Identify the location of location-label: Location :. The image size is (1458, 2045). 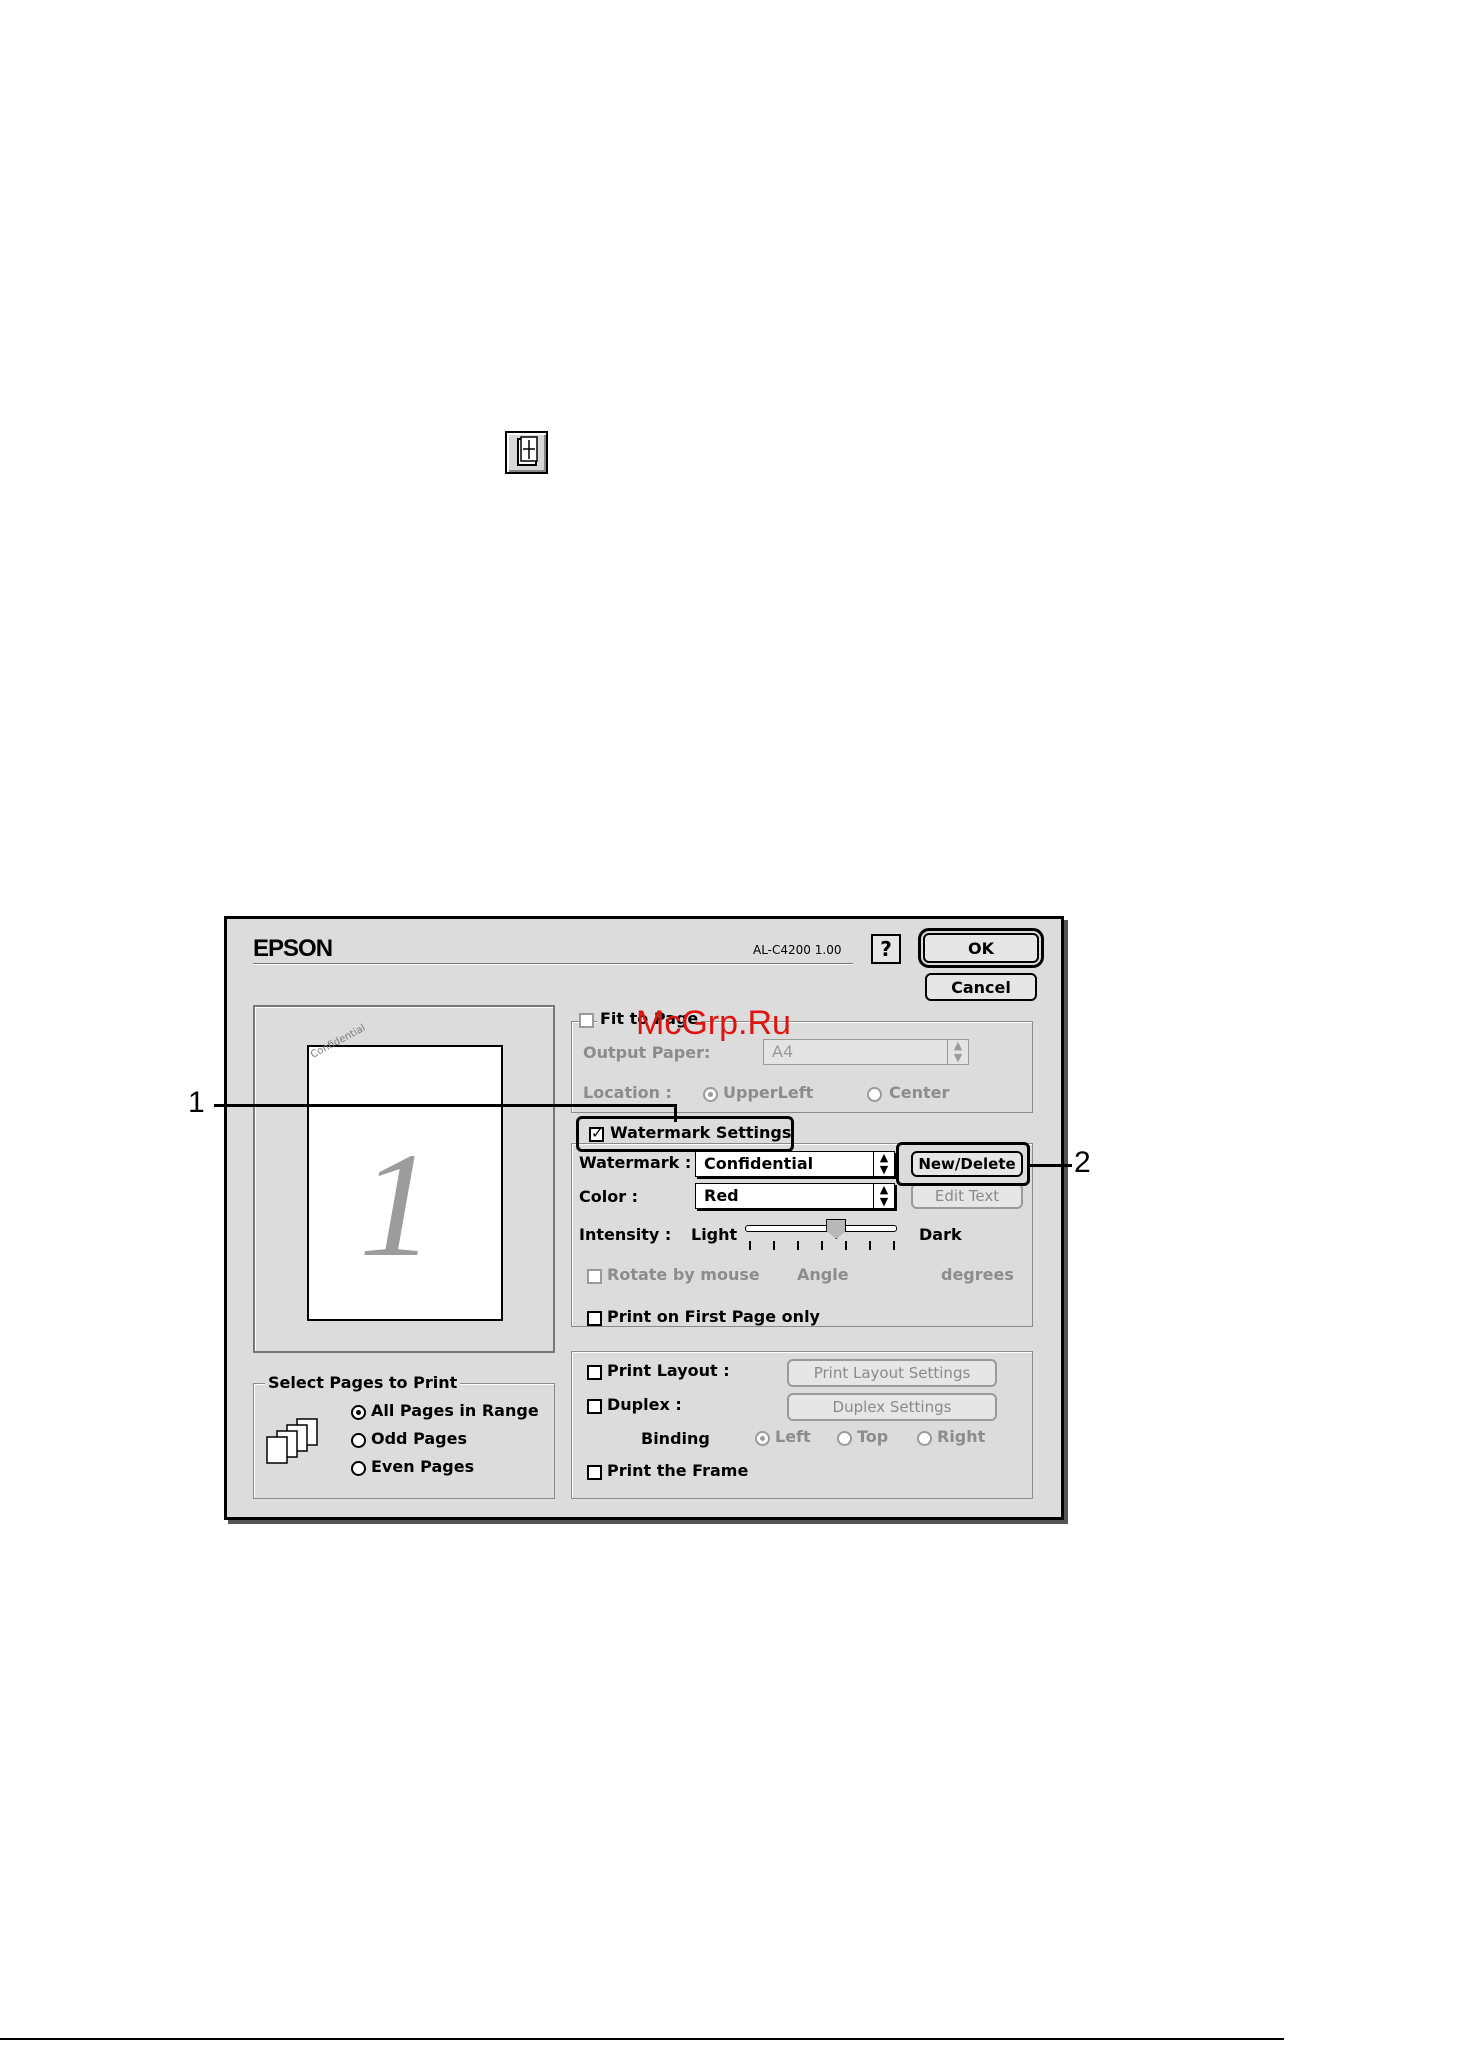
(627, 1092).